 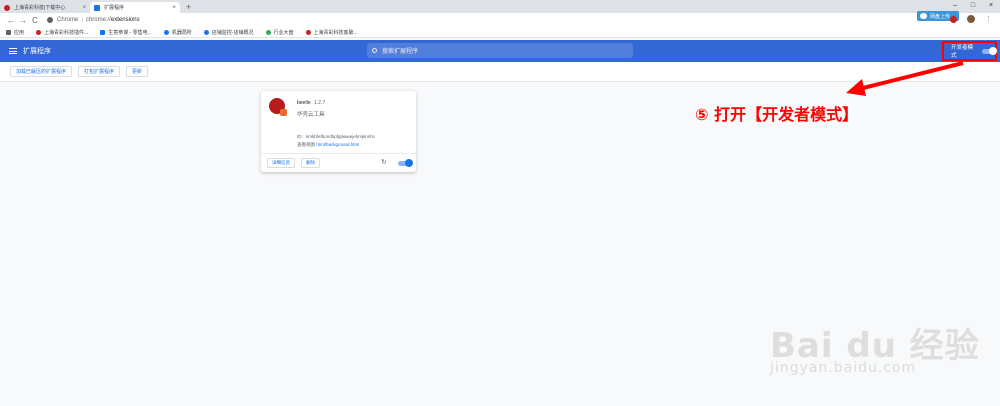 What do you see at coordinates (973, 6) in the screenshot?
I see `maximize-button: □` at bounding box center [973, 6].